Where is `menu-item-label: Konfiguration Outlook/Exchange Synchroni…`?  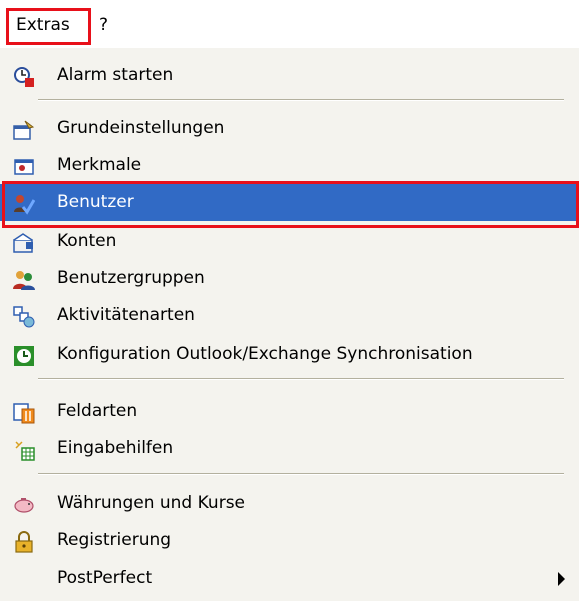
menu-item-label: Konfiguration Outlook/Exchange Synchroni… is located at coordinates (265, 354).